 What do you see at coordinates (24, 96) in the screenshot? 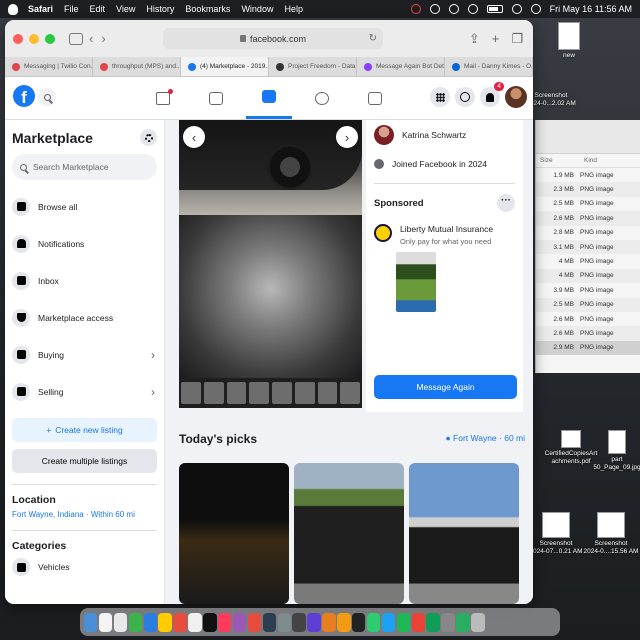
I see `facebook-logo: f` at bounding box center [24, 96].